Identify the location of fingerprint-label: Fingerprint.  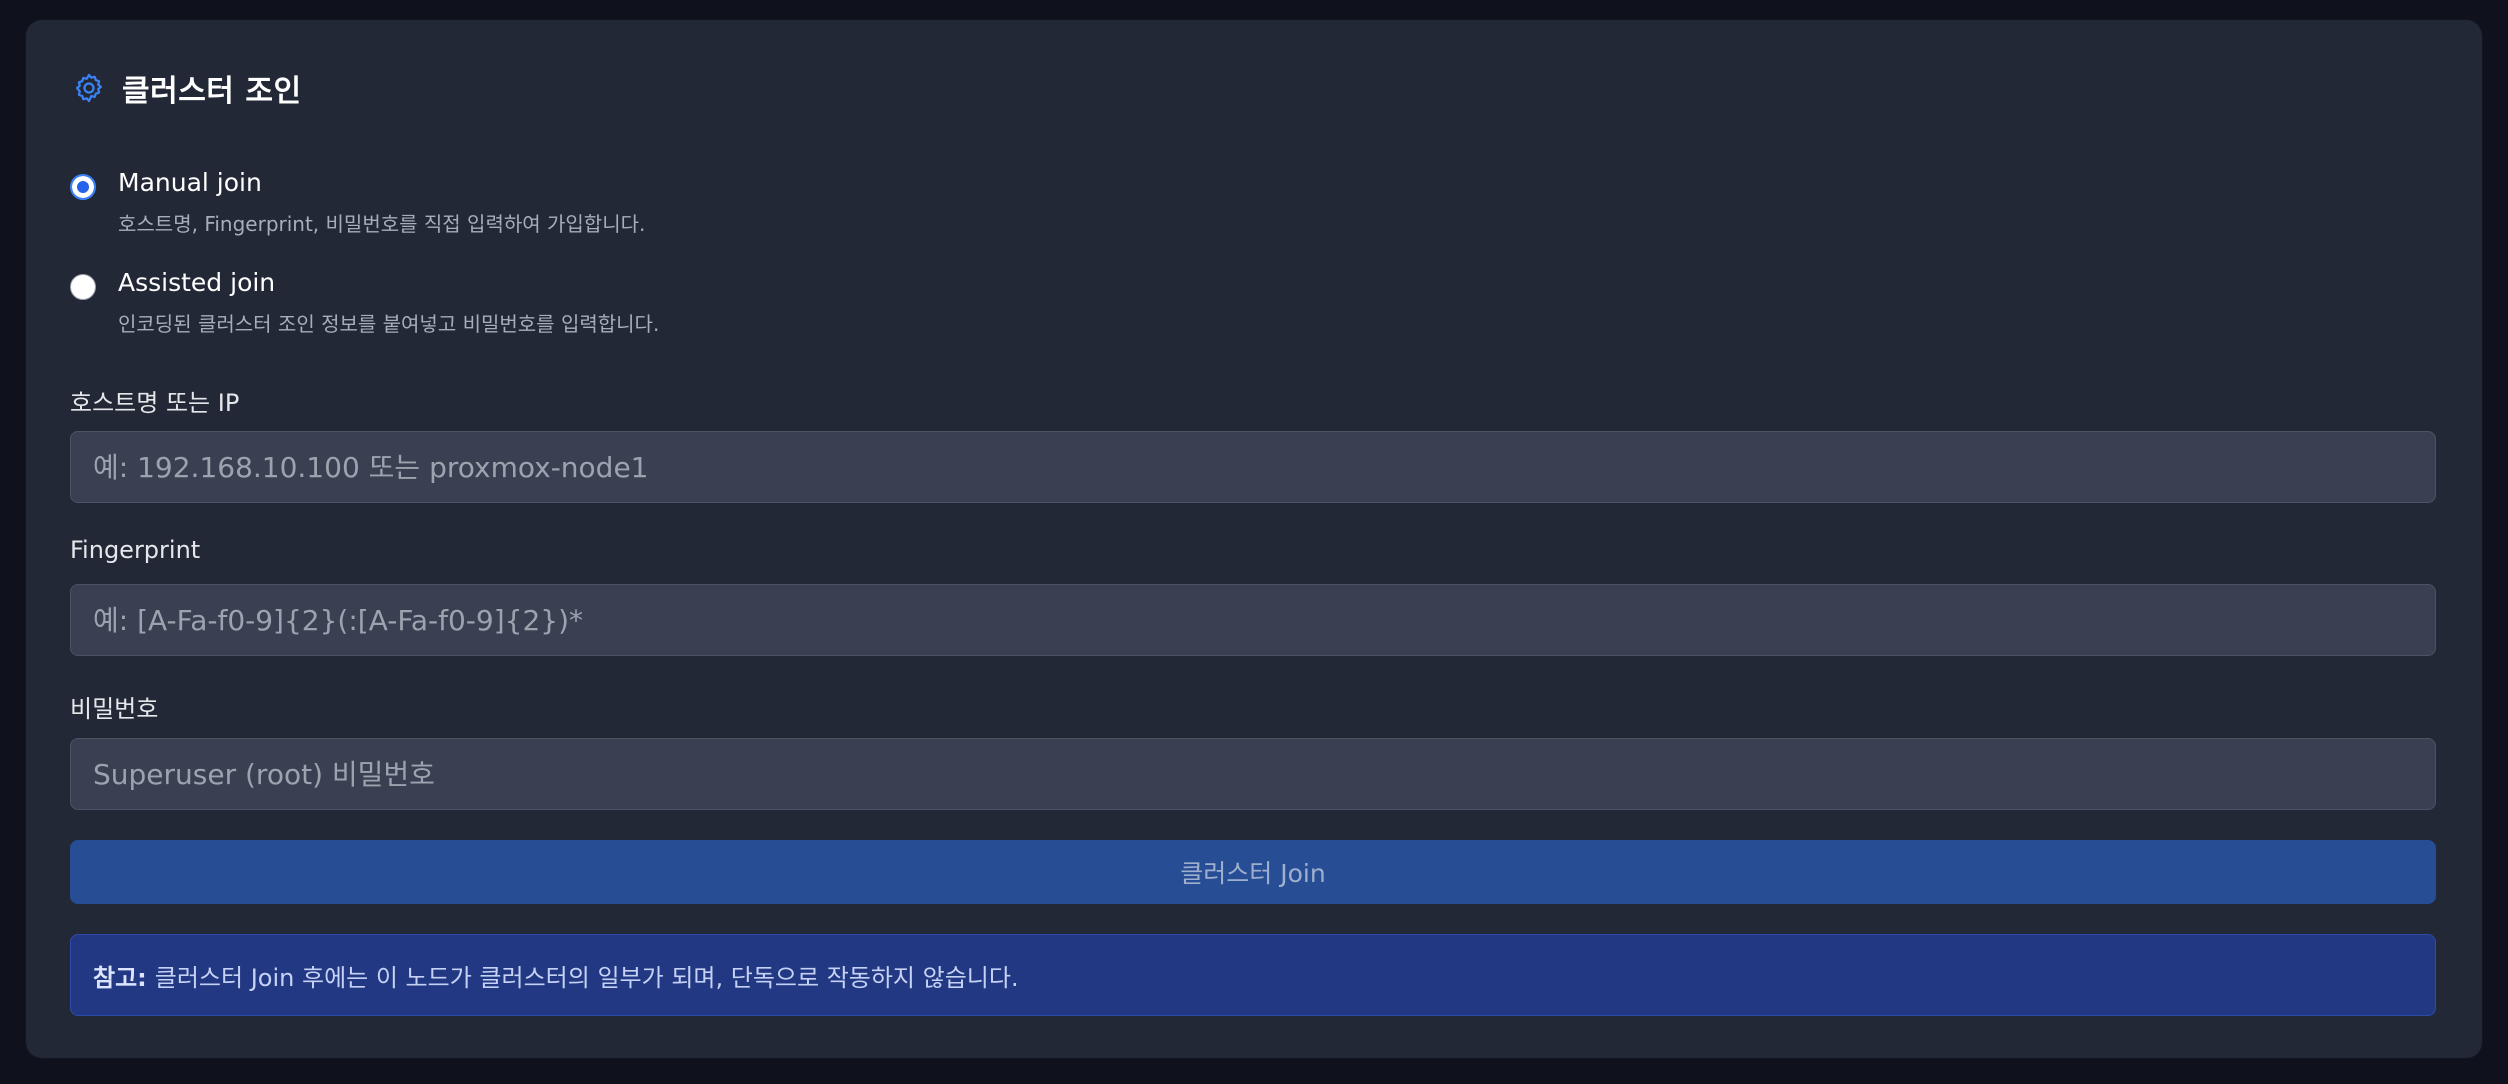
(135, 550).